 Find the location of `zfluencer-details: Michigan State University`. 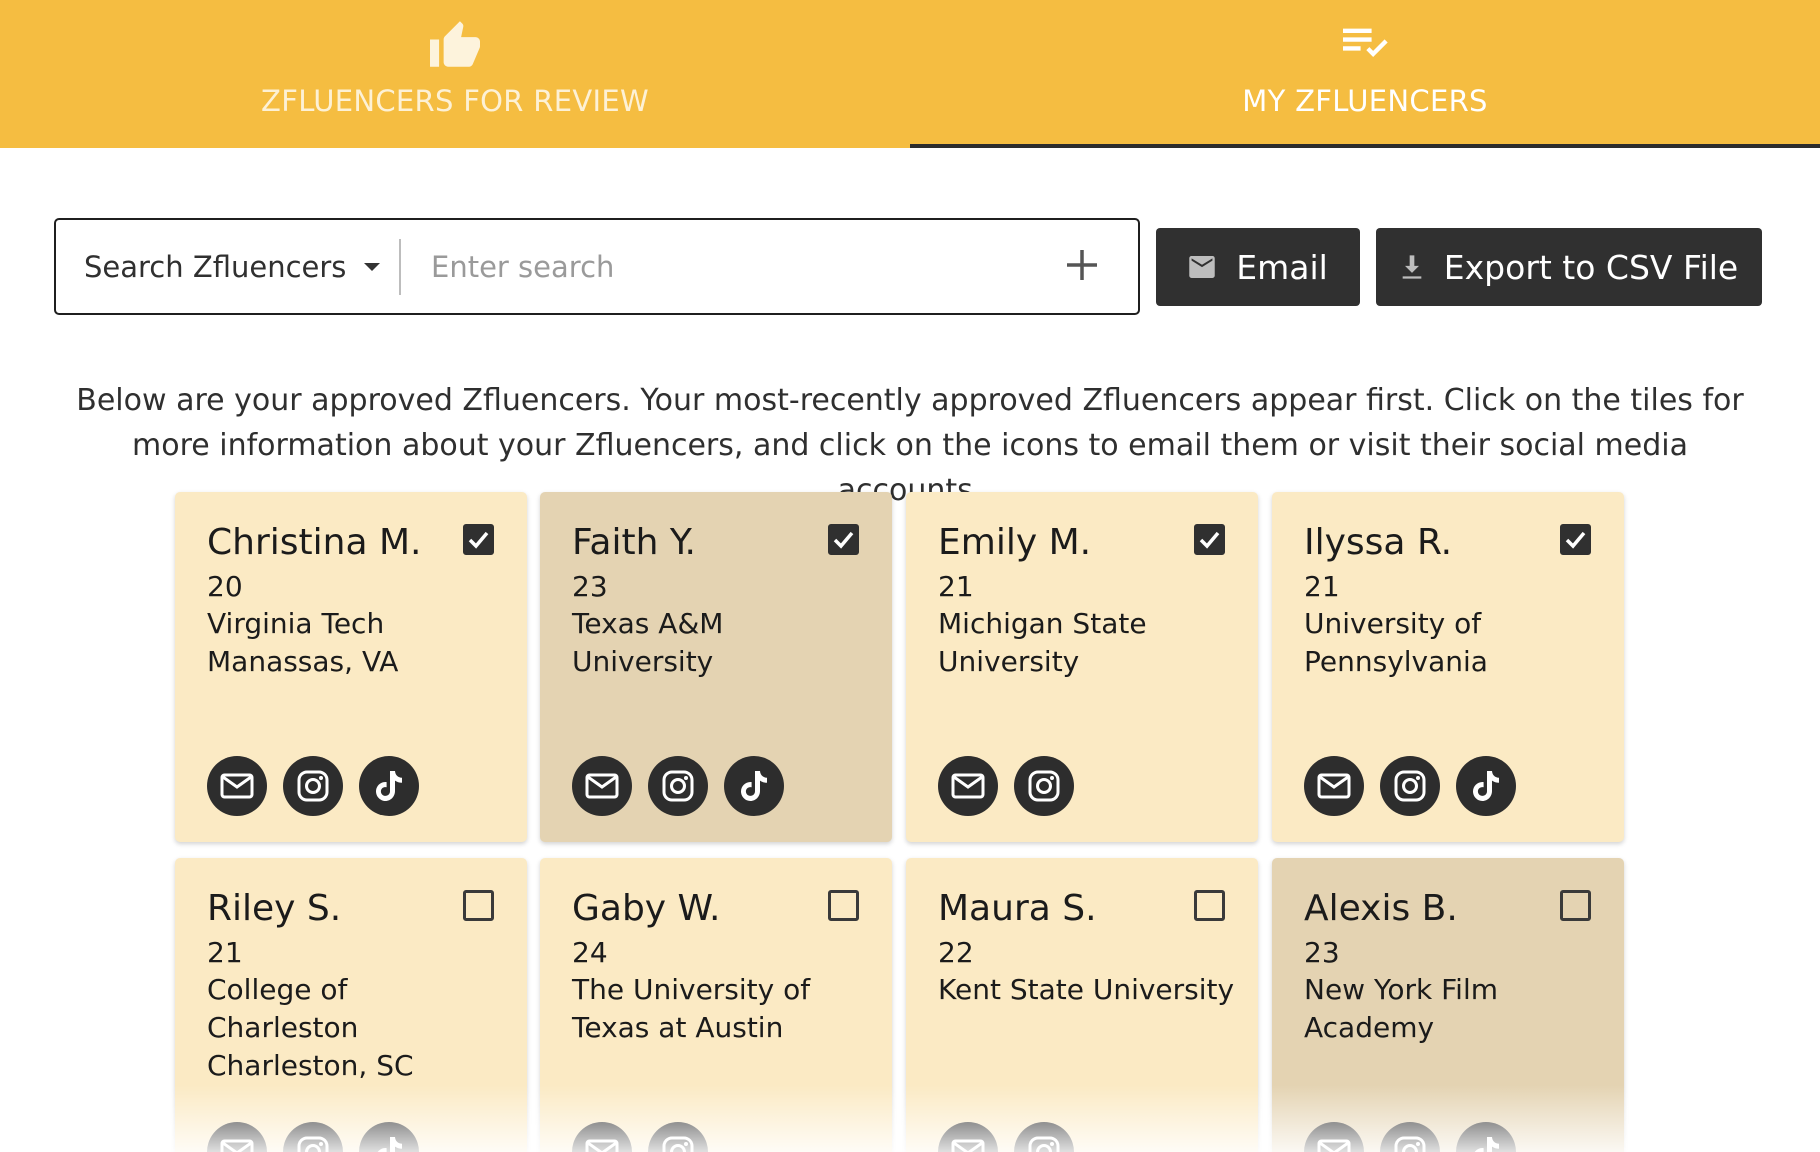

zfluencer-details: Michigan State University is located at coordinates (1088, 643).